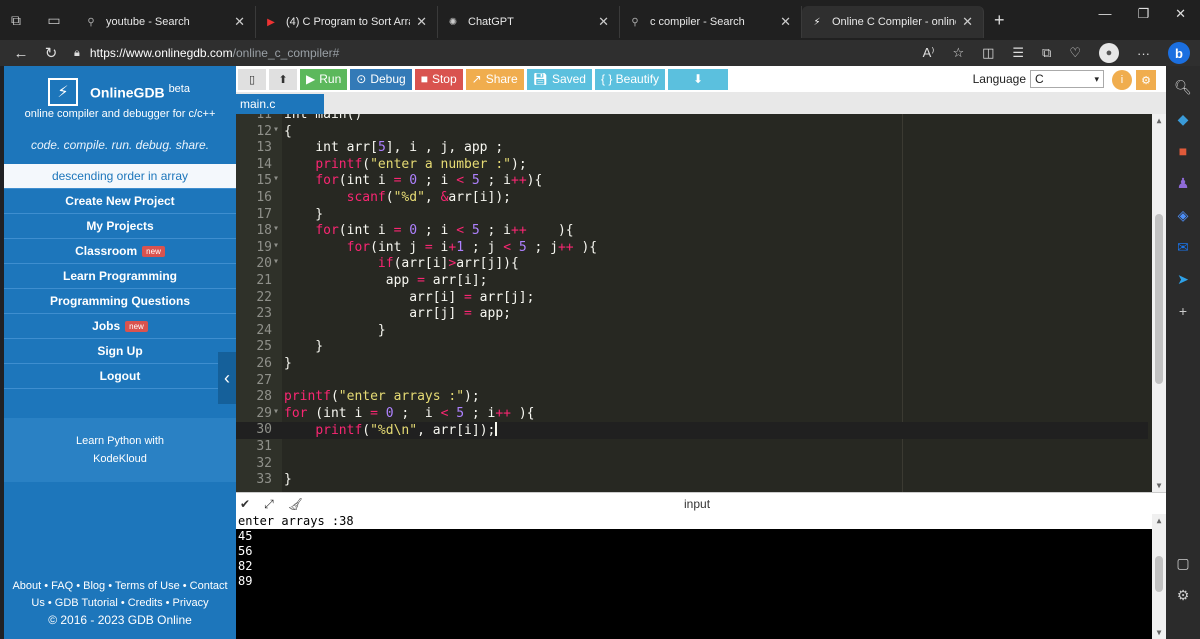 Image resolution: width=1200 pixels, height=639 pixels. I want to click on editor-scrollbar: ▲ ▼, so click(1159, 303).